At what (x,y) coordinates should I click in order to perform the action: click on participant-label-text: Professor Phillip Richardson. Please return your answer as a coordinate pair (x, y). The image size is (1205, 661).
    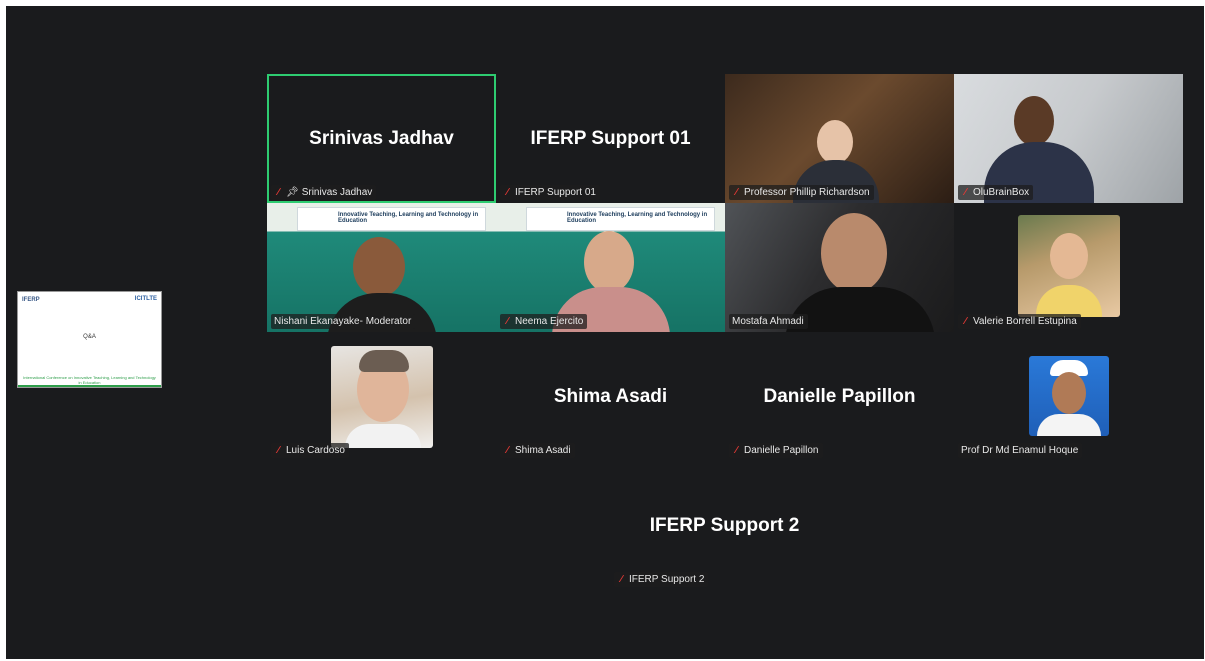
    Looking at the image, I should click on (807, 192).